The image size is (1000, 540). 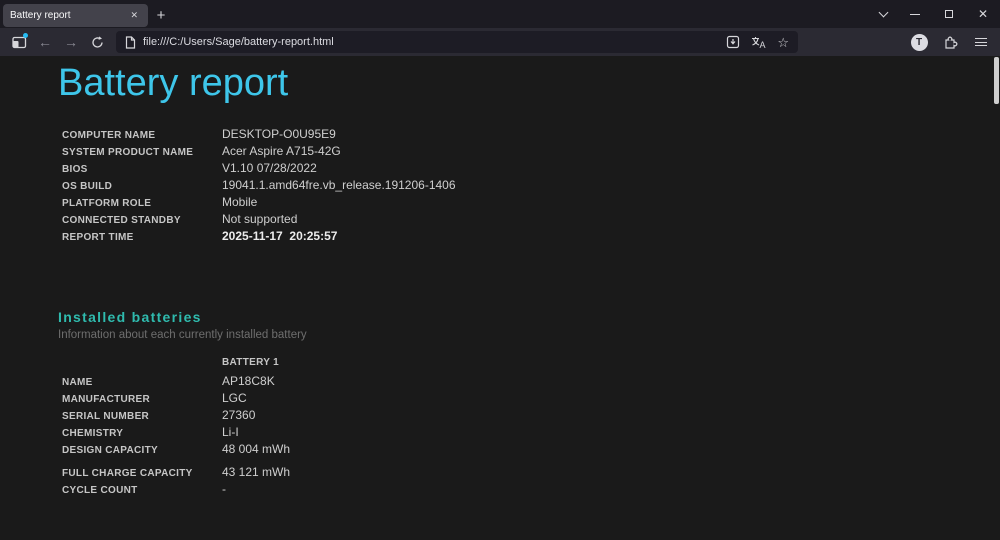 I want to click on notification-dot, so click(x=25, y=35).